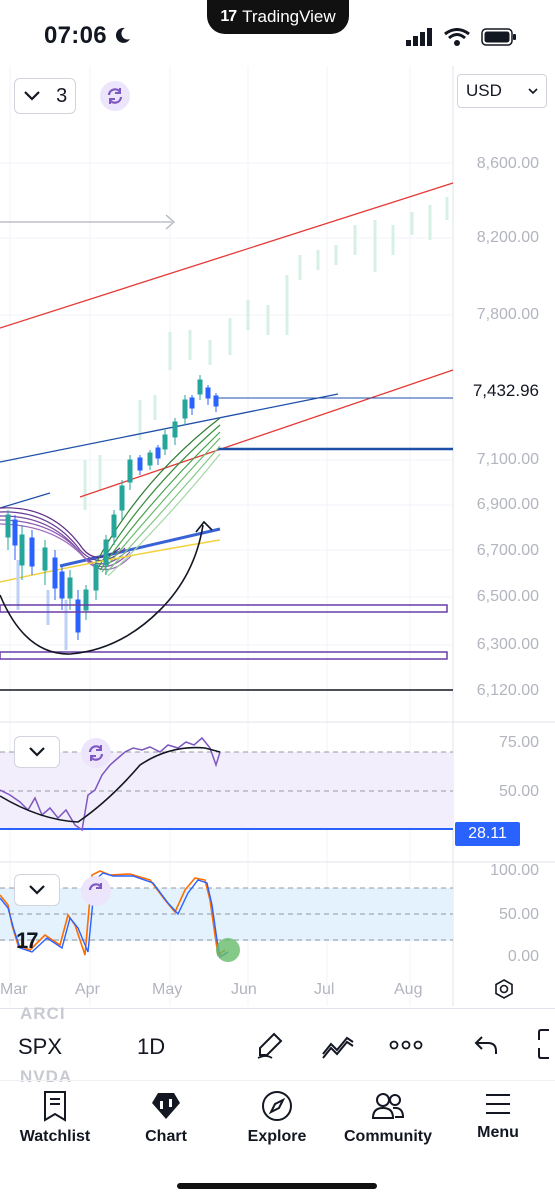 Image resolution: width=555 pixels, height=1200 pixels. What do you see at coordinates (507, 237) in the screenshot?
I see `price-tick: 8,200.00` at bounding box center [507, 237].